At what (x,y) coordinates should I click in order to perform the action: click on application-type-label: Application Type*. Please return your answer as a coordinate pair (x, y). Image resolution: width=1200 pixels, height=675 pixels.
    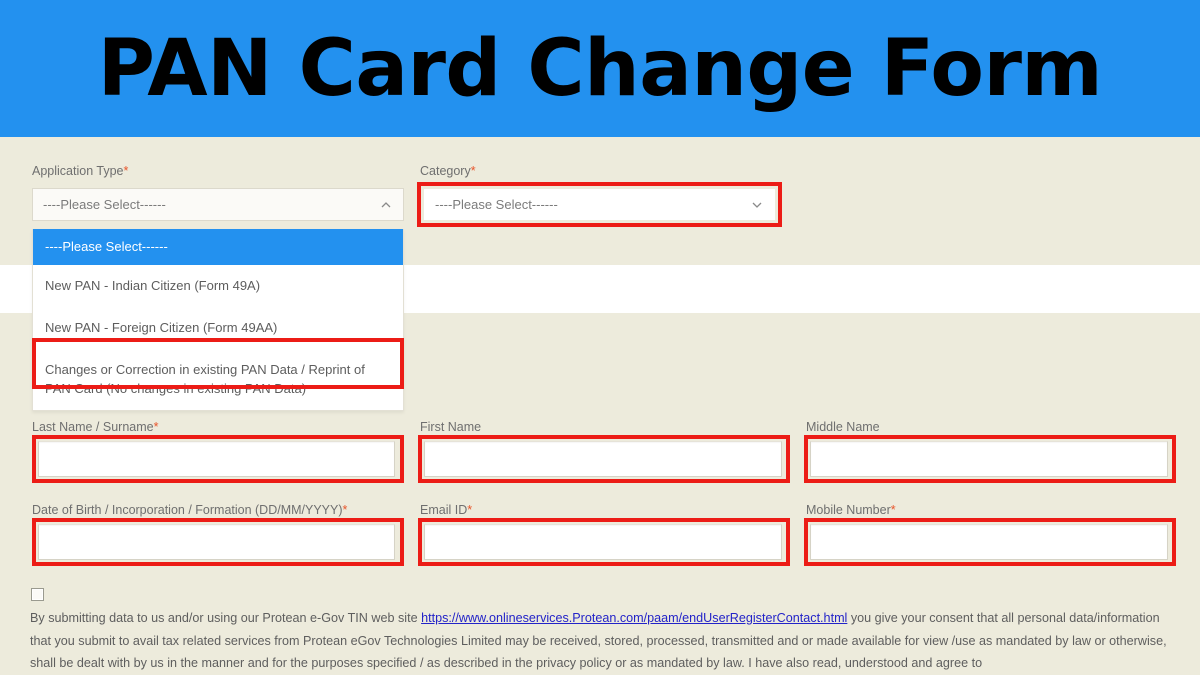
    Looking at the image, I should click on (80, 171).